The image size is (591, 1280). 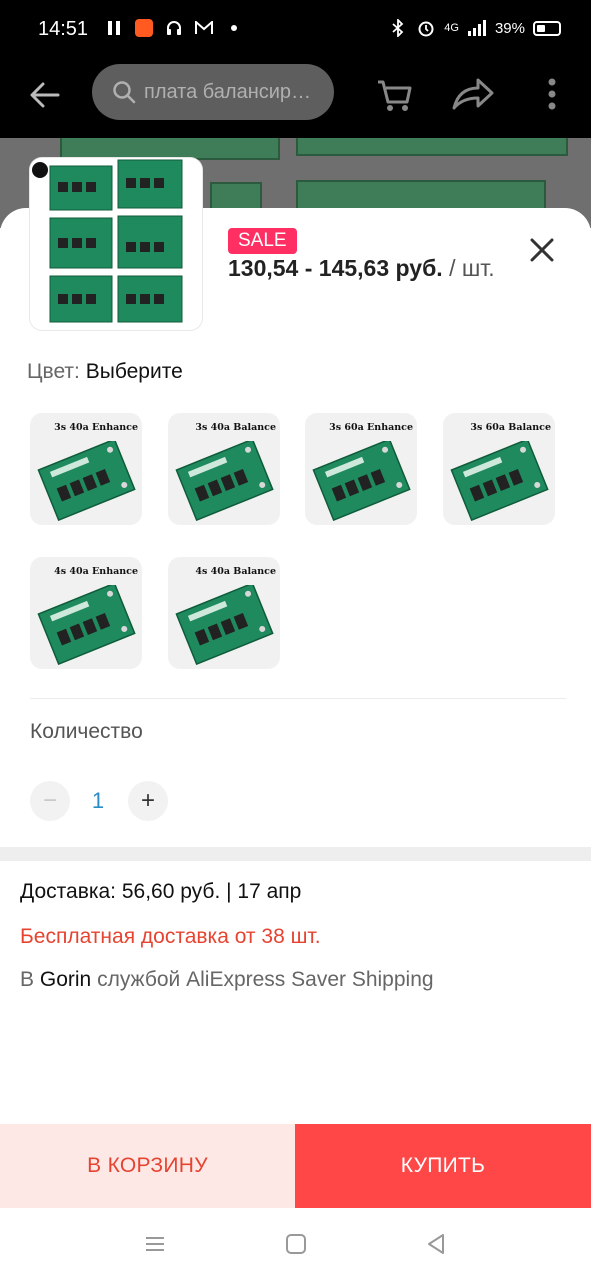 What do you see at coordinates (295, 854) in the screenshot?
I see `section-separator` at bounding box center [295, 854].